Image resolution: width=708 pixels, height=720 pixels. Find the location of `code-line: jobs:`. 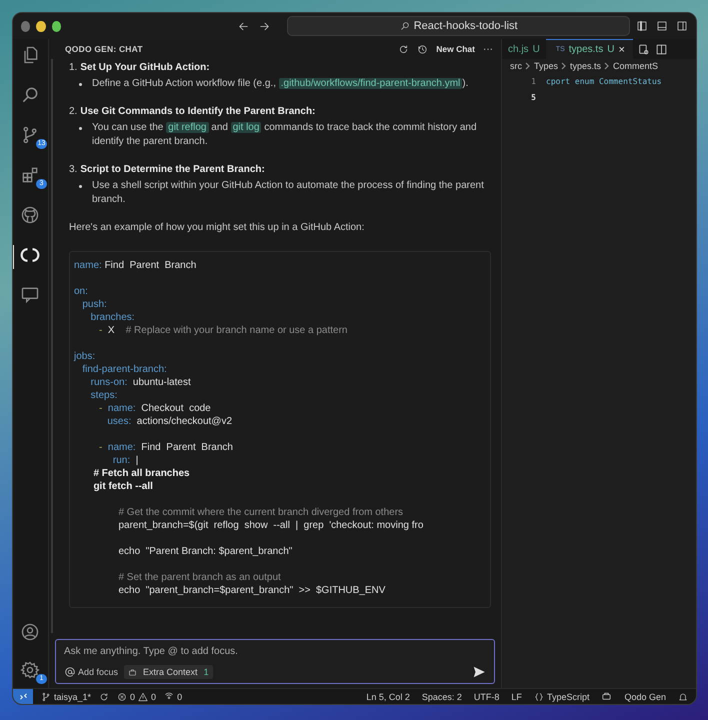

code-line: jobs: is located at coordinates (85, 356).